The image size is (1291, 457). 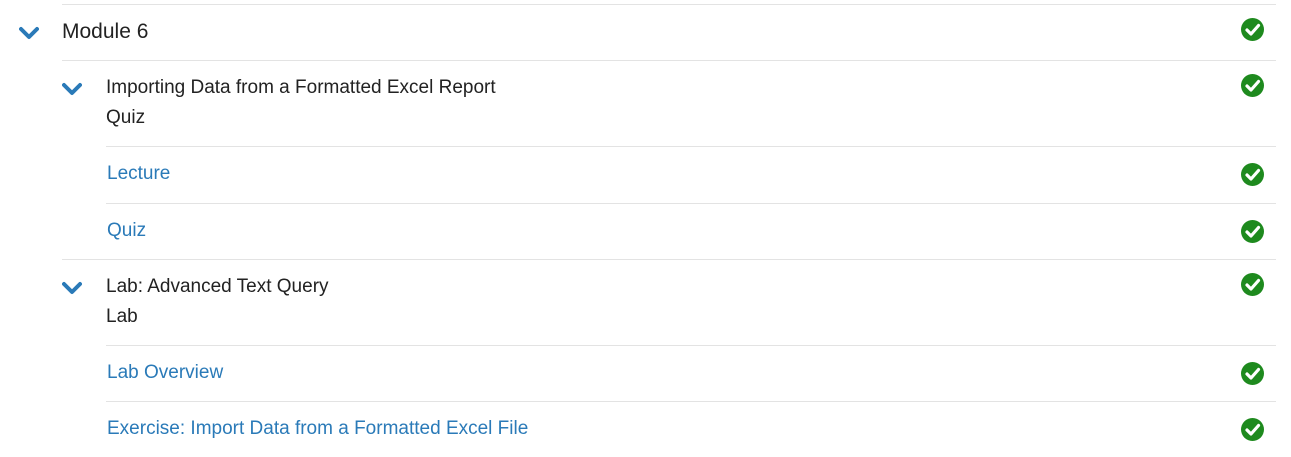 I want to click on section-title: Lab: Advanced Text Query, so click(x=217, y=286).